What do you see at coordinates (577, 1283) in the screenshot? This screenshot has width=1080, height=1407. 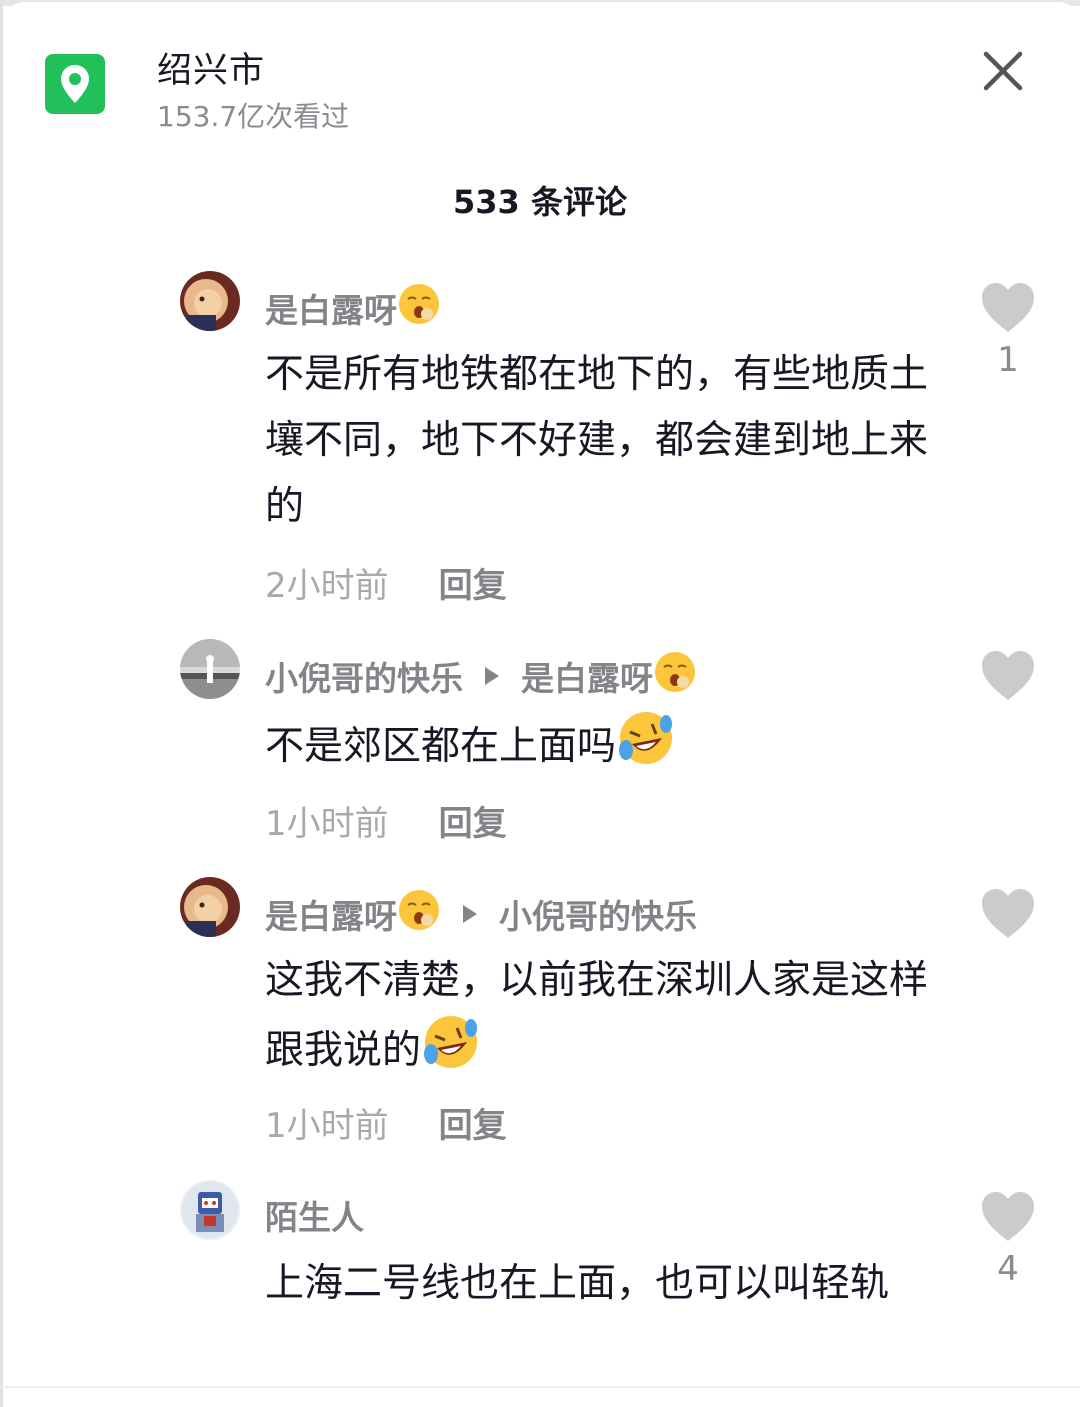 I see `comment-text: 上海二号线也在上面，也可以叫轻轨` at bounding box center [577, 1283].